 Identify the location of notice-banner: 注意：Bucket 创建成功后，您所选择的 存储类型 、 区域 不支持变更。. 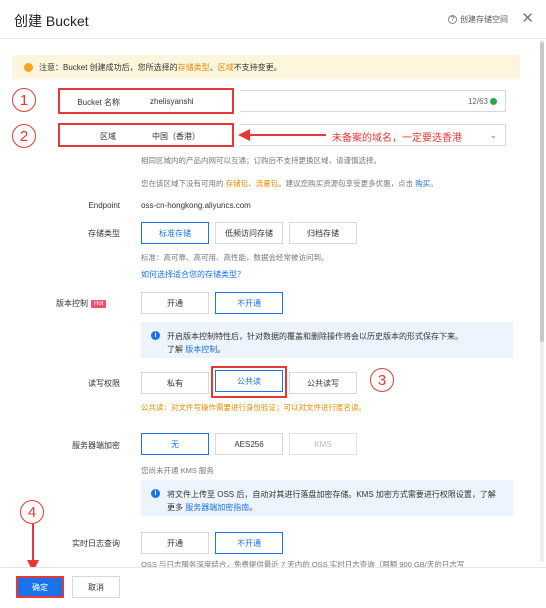
(266, 67).